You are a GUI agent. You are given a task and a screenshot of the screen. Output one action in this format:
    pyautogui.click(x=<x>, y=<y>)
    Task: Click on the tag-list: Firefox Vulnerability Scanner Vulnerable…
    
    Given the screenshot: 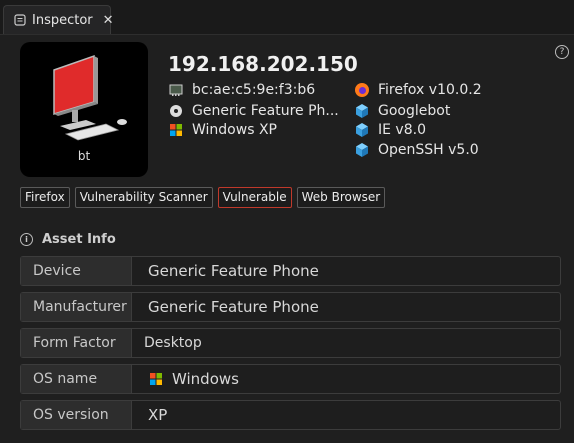 What is the action you would take?
    pyautogui.click(x=203, y=197)
    